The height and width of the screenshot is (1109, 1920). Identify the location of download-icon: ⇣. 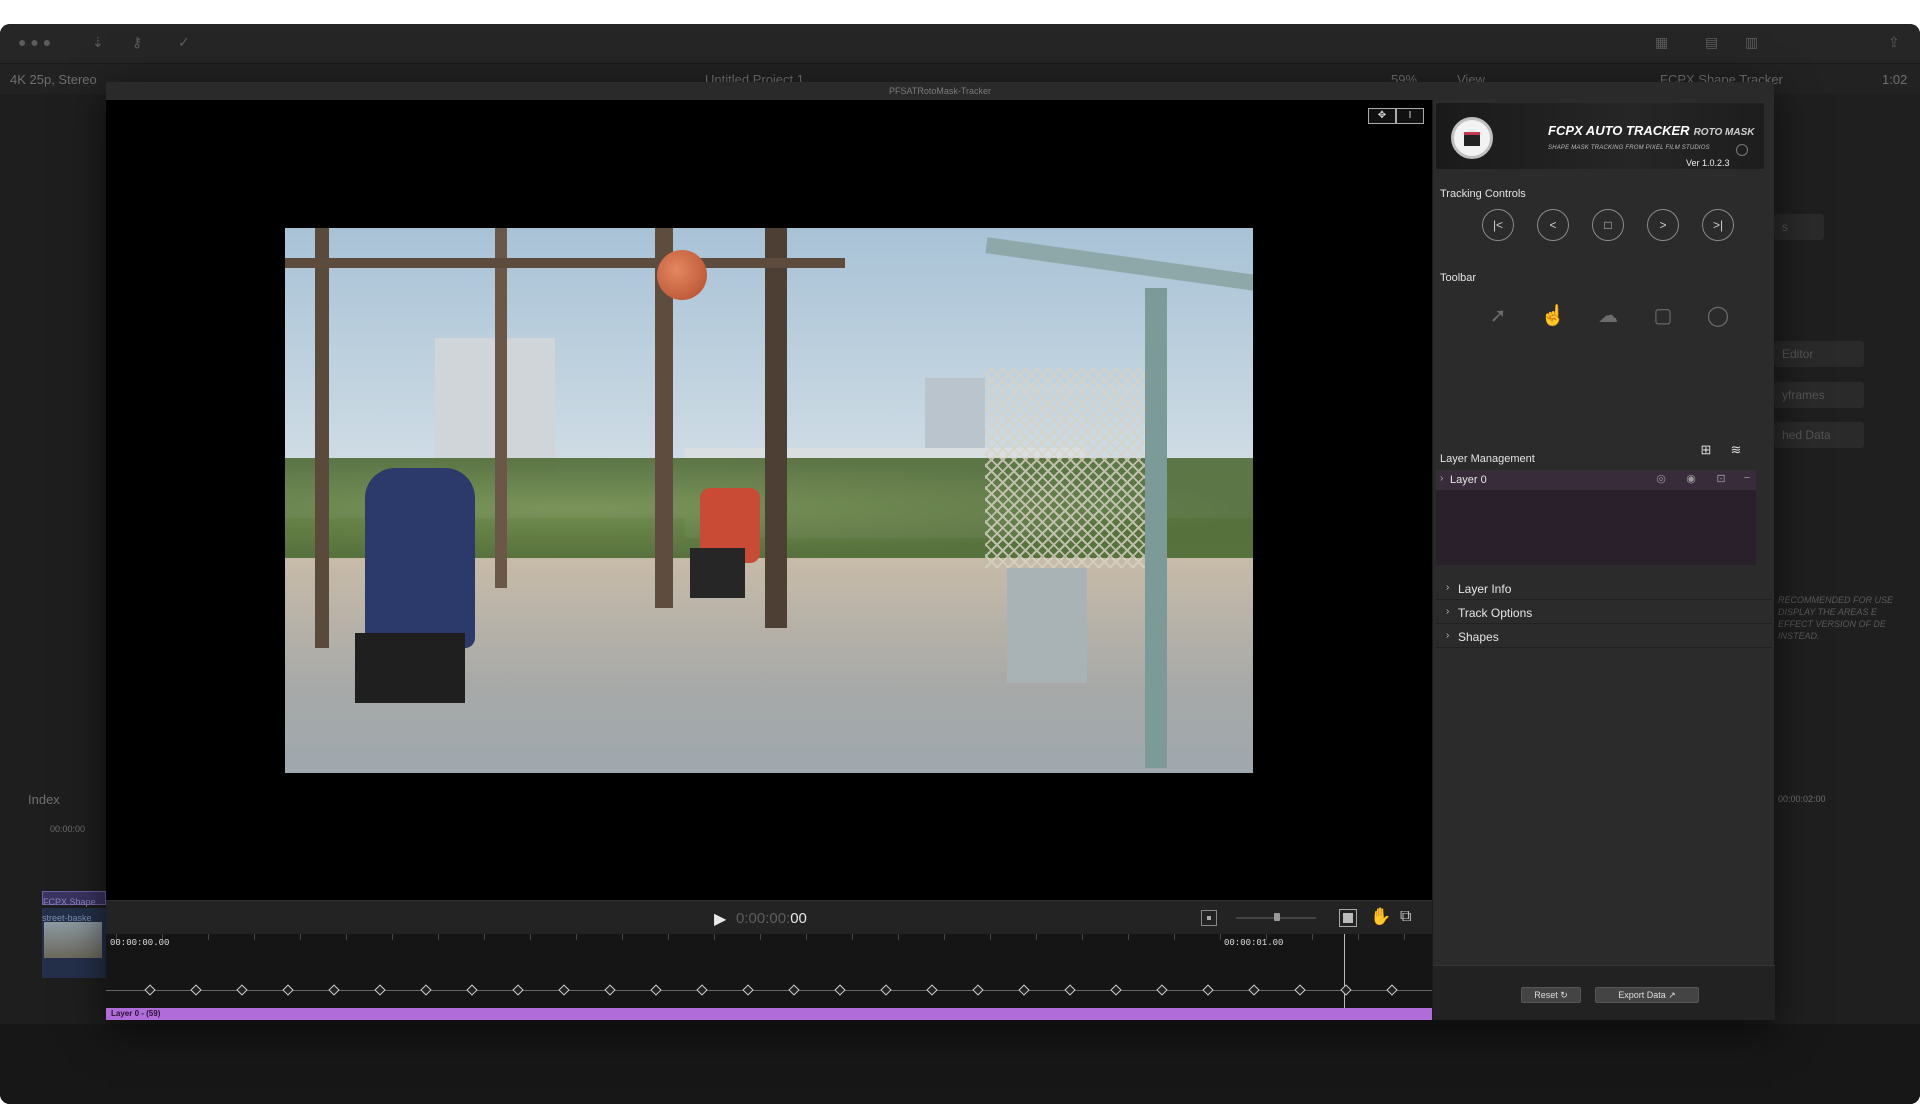
(98, 42).